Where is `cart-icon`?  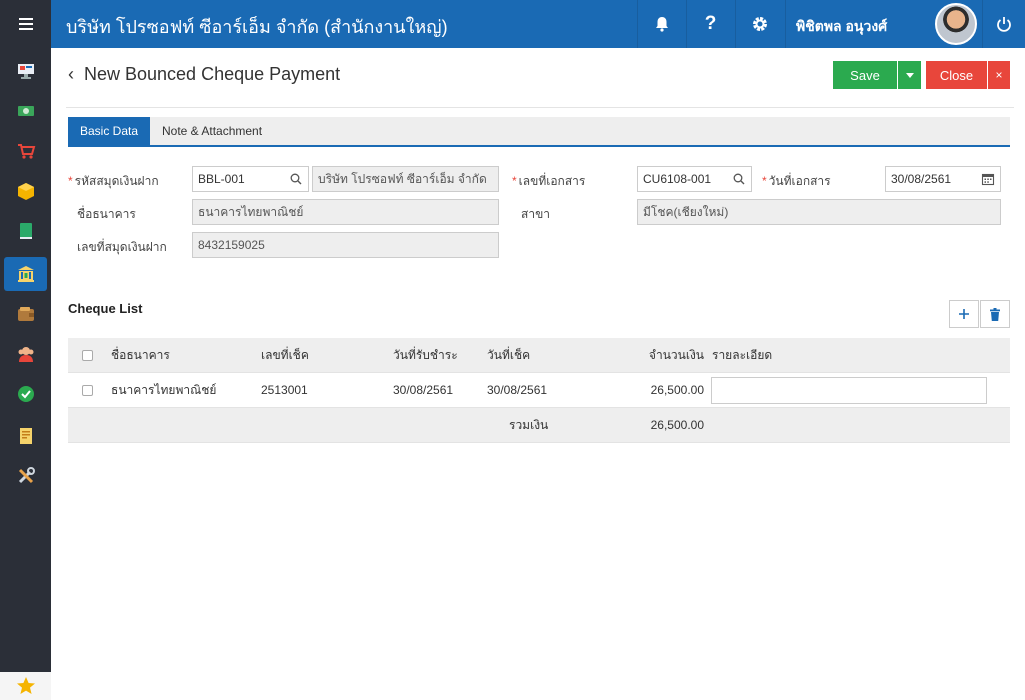 cart-icon is located at coordinates (26, 151).